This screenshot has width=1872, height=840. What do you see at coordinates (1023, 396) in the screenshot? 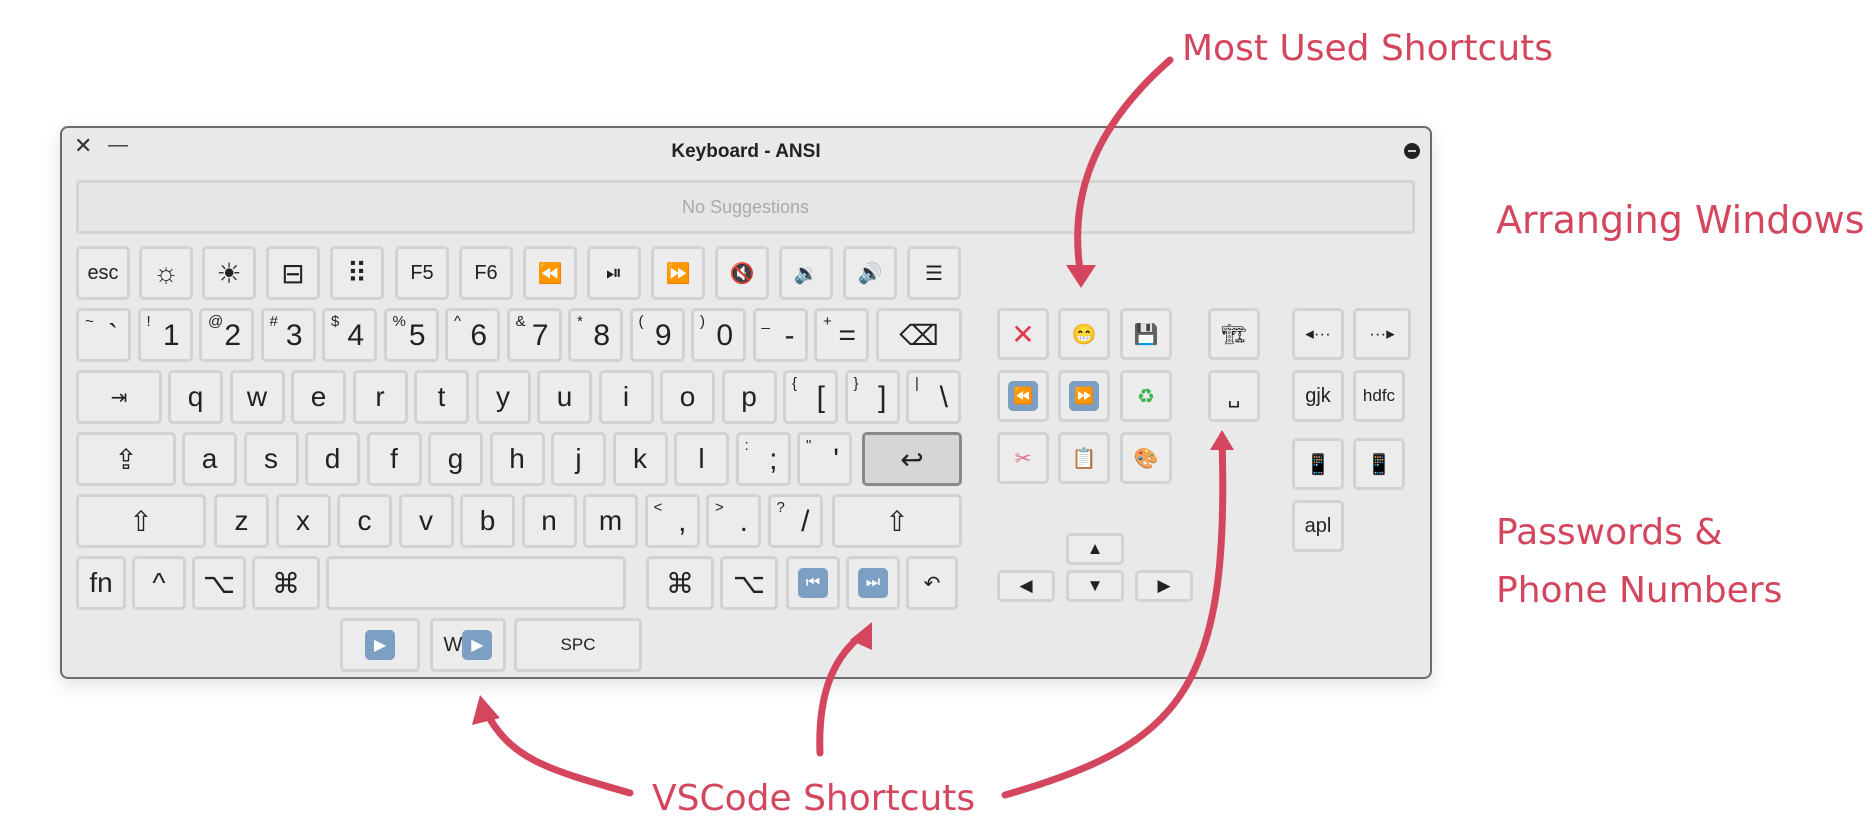
I see `shortcut-back: ⏪` at bounding box center [1023, 396].